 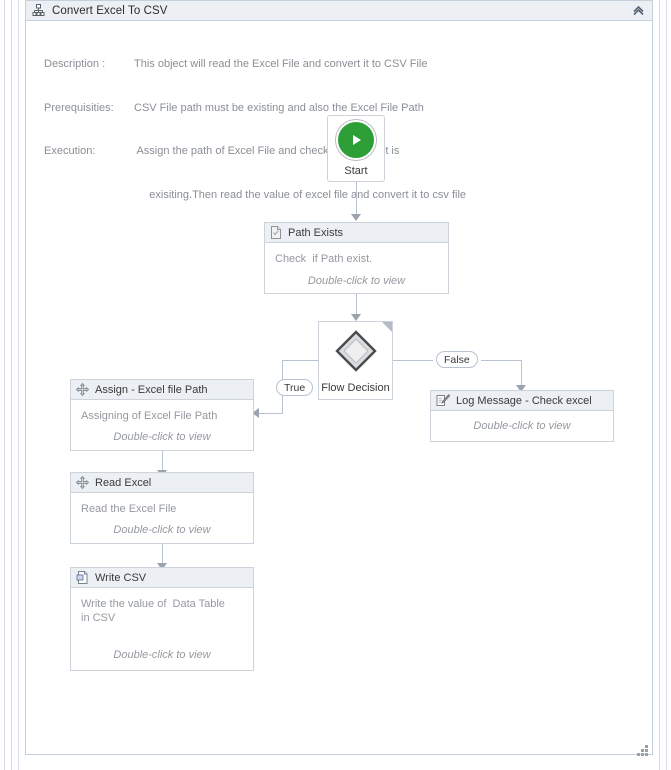 I want to click on frame-rule-right-outer, so click(x=666, y=385).